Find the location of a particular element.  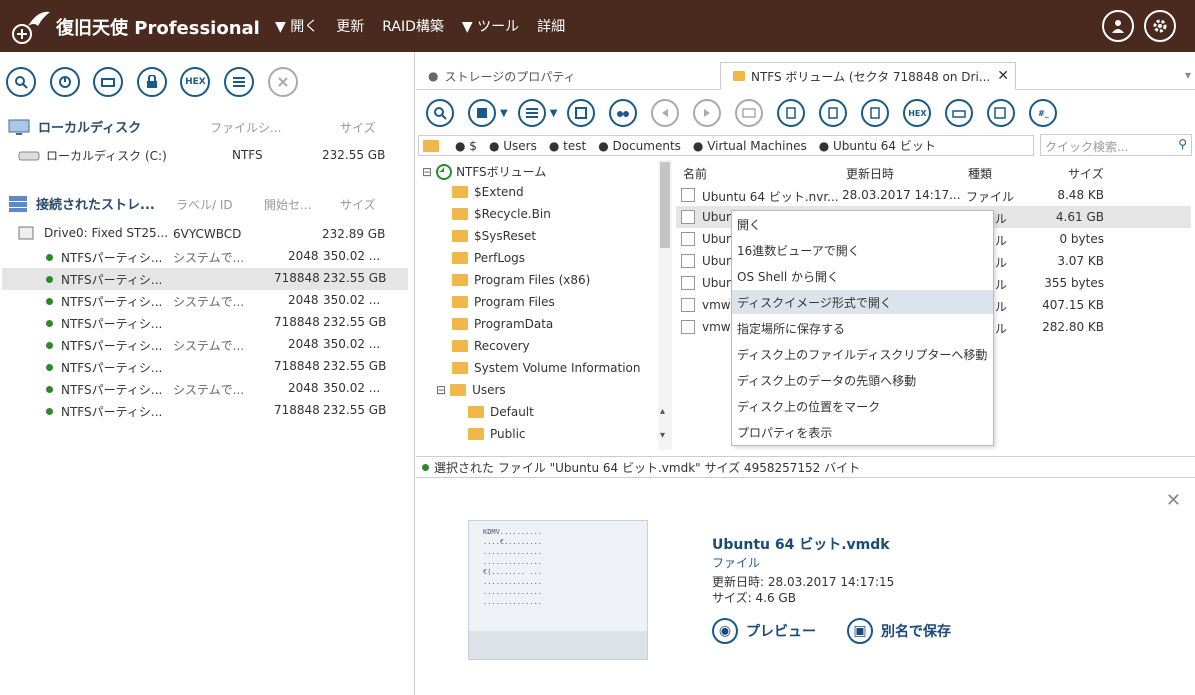

checklist-icon is located at coordinates (531, 113).